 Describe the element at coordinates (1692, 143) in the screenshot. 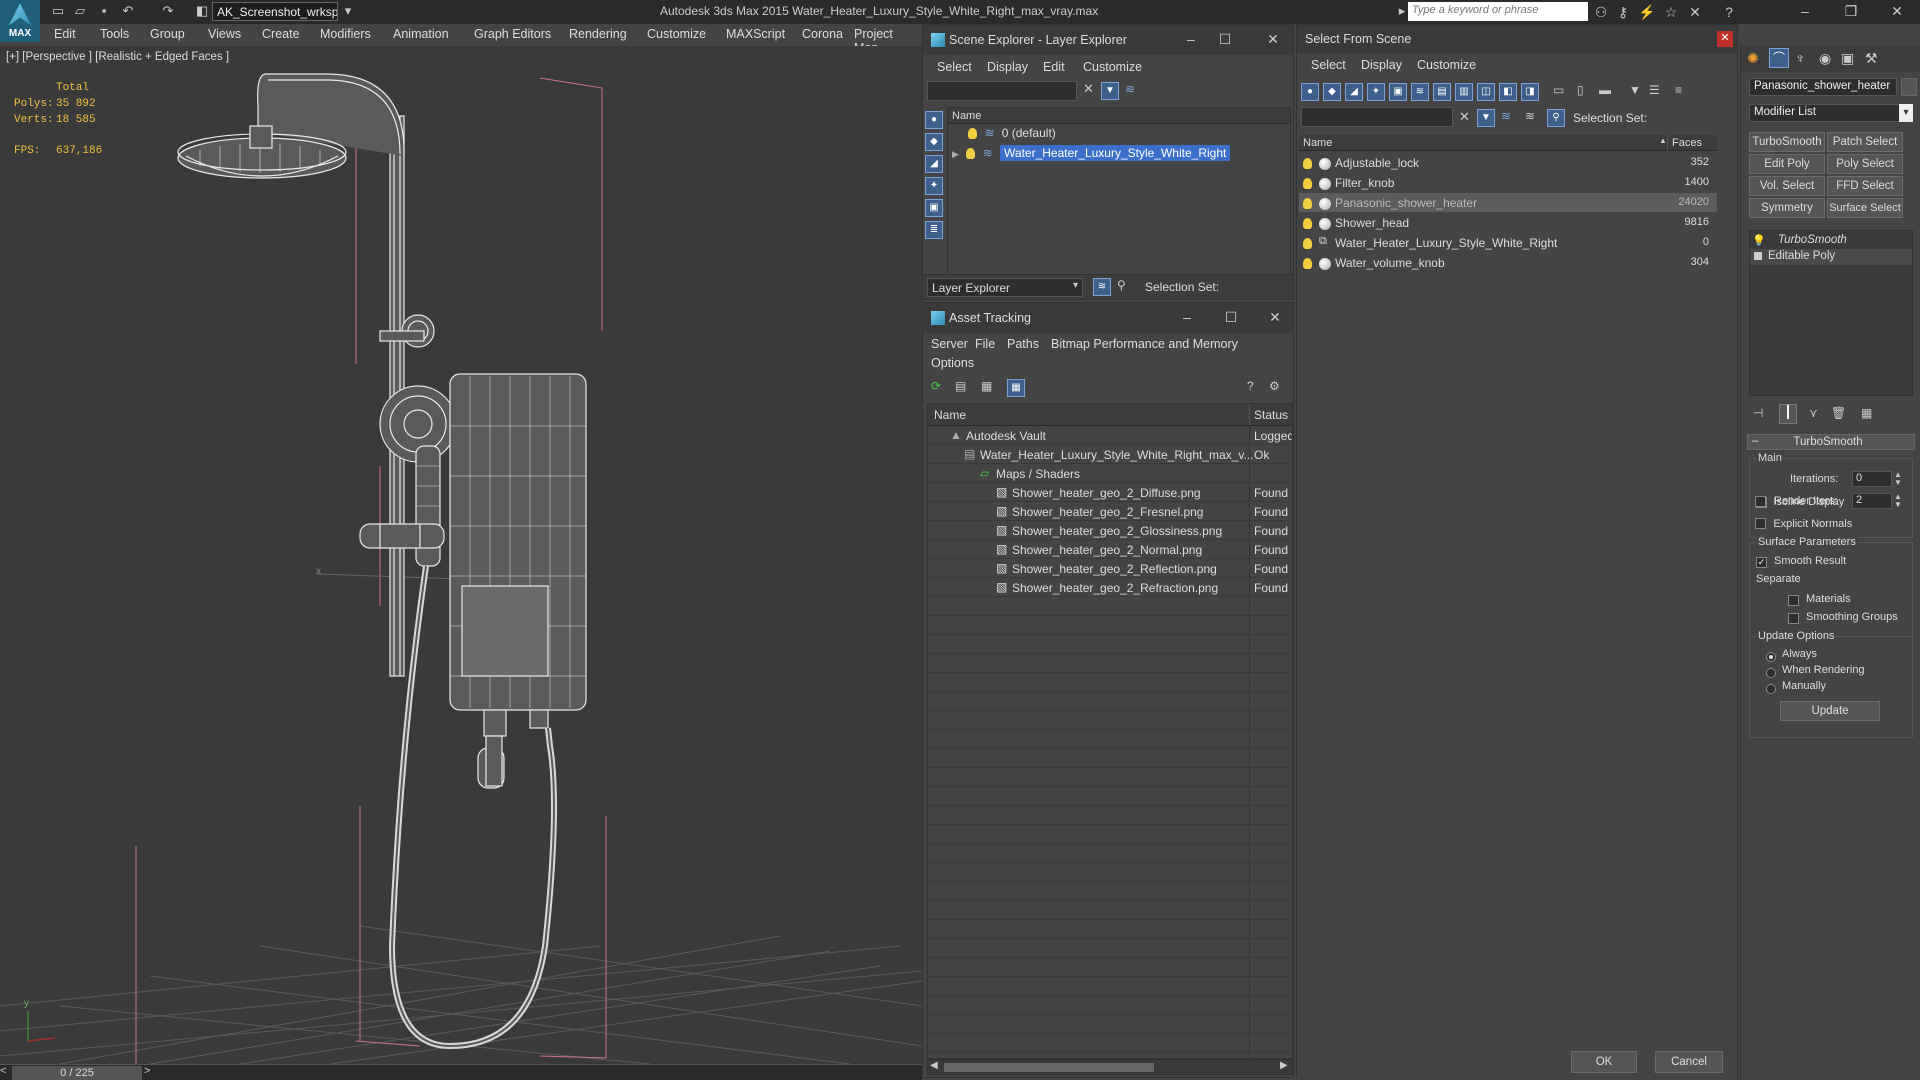

I see `col-faces-header: Faces` at that location.